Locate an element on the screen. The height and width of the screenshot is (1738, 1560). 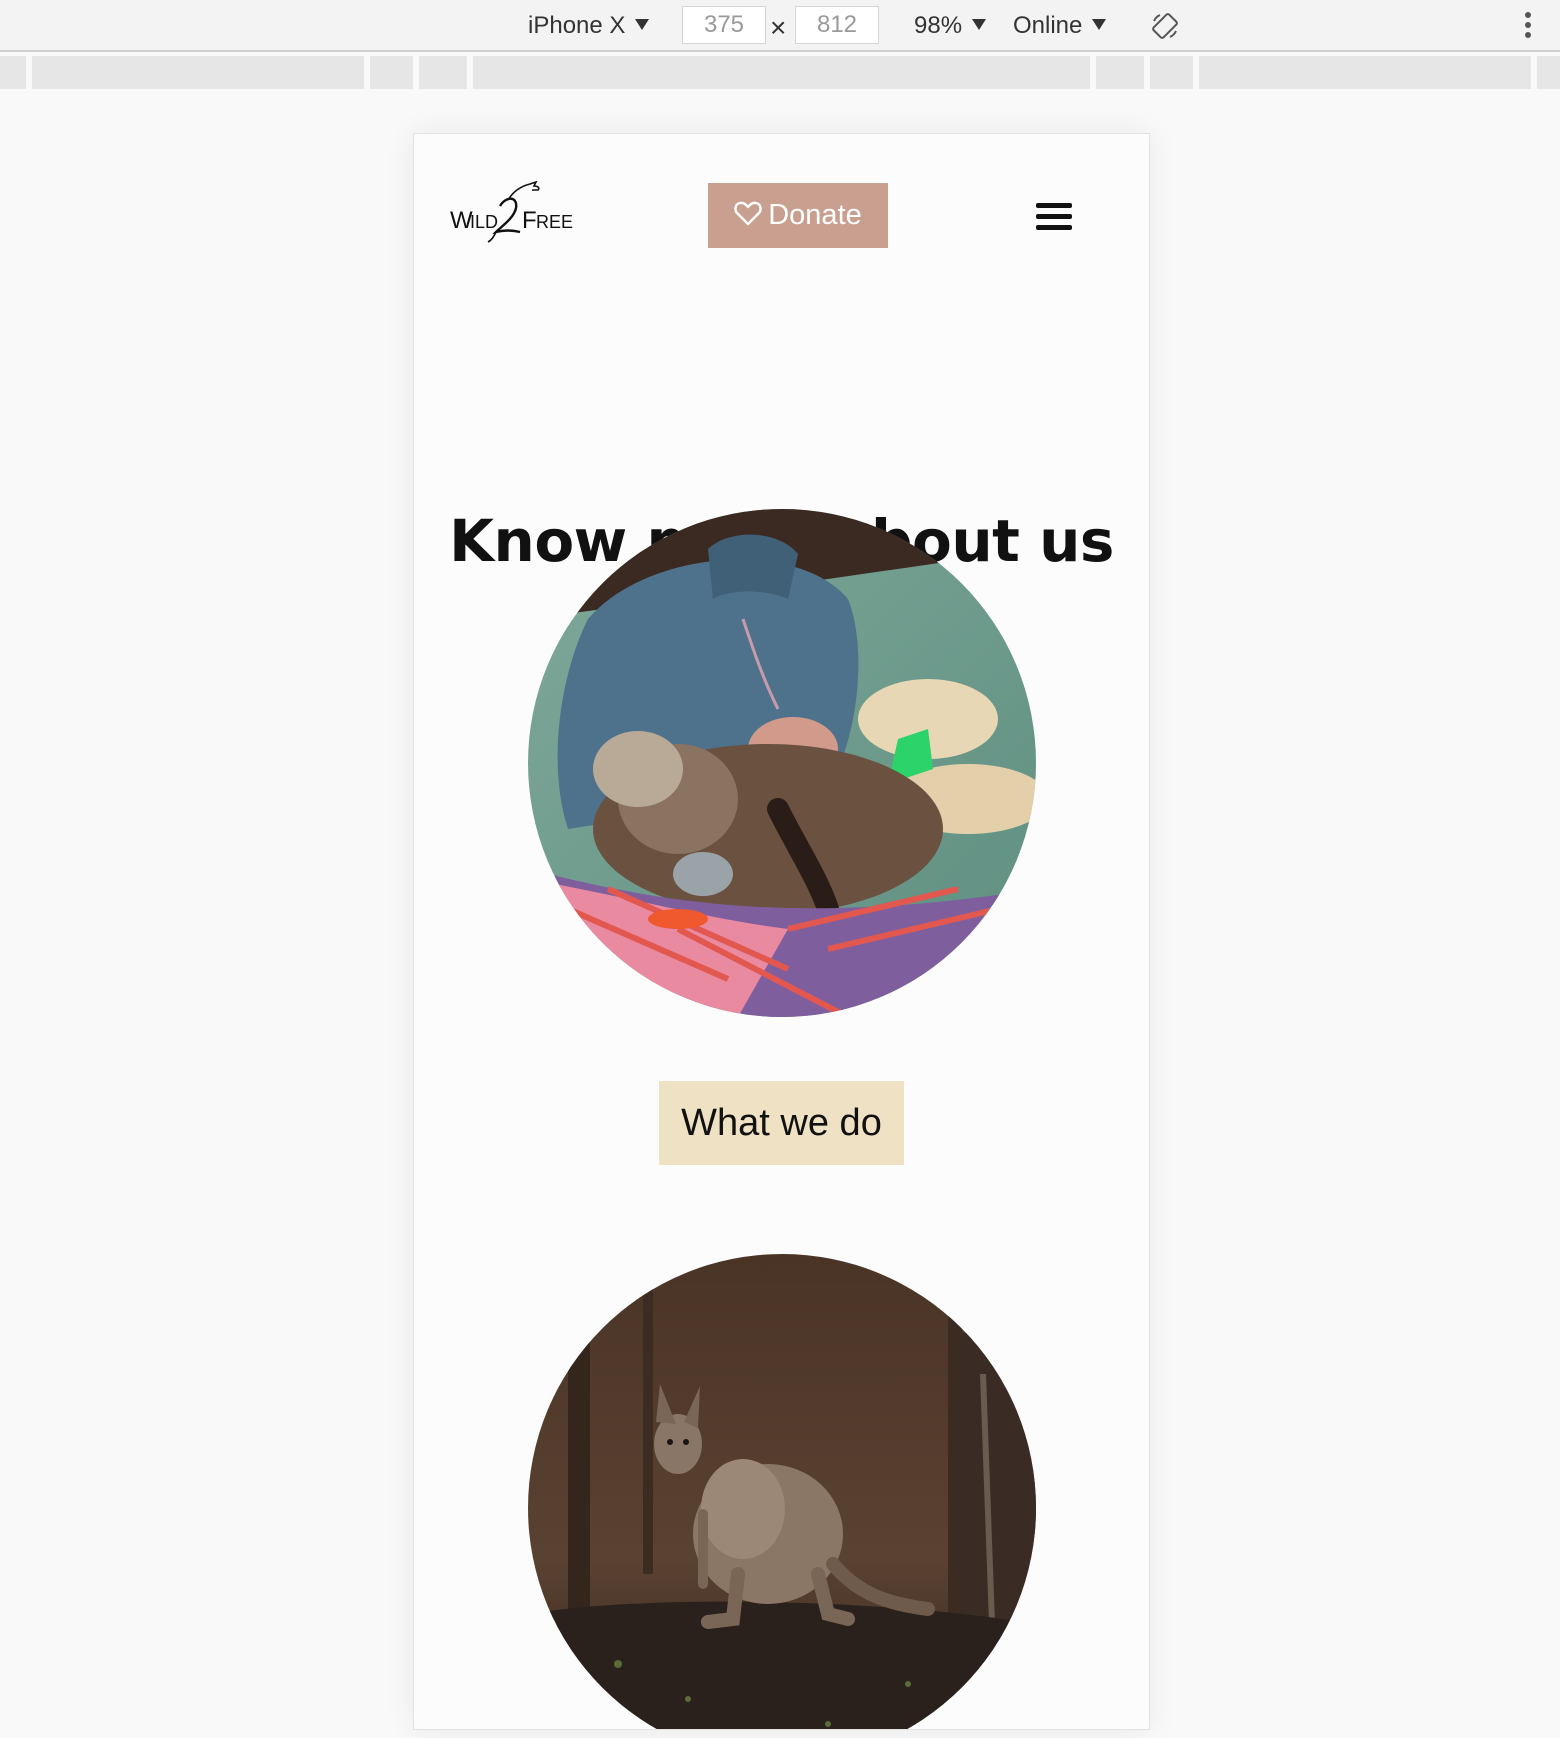
device-select: iPhone X is located at coordinates (589, 26).